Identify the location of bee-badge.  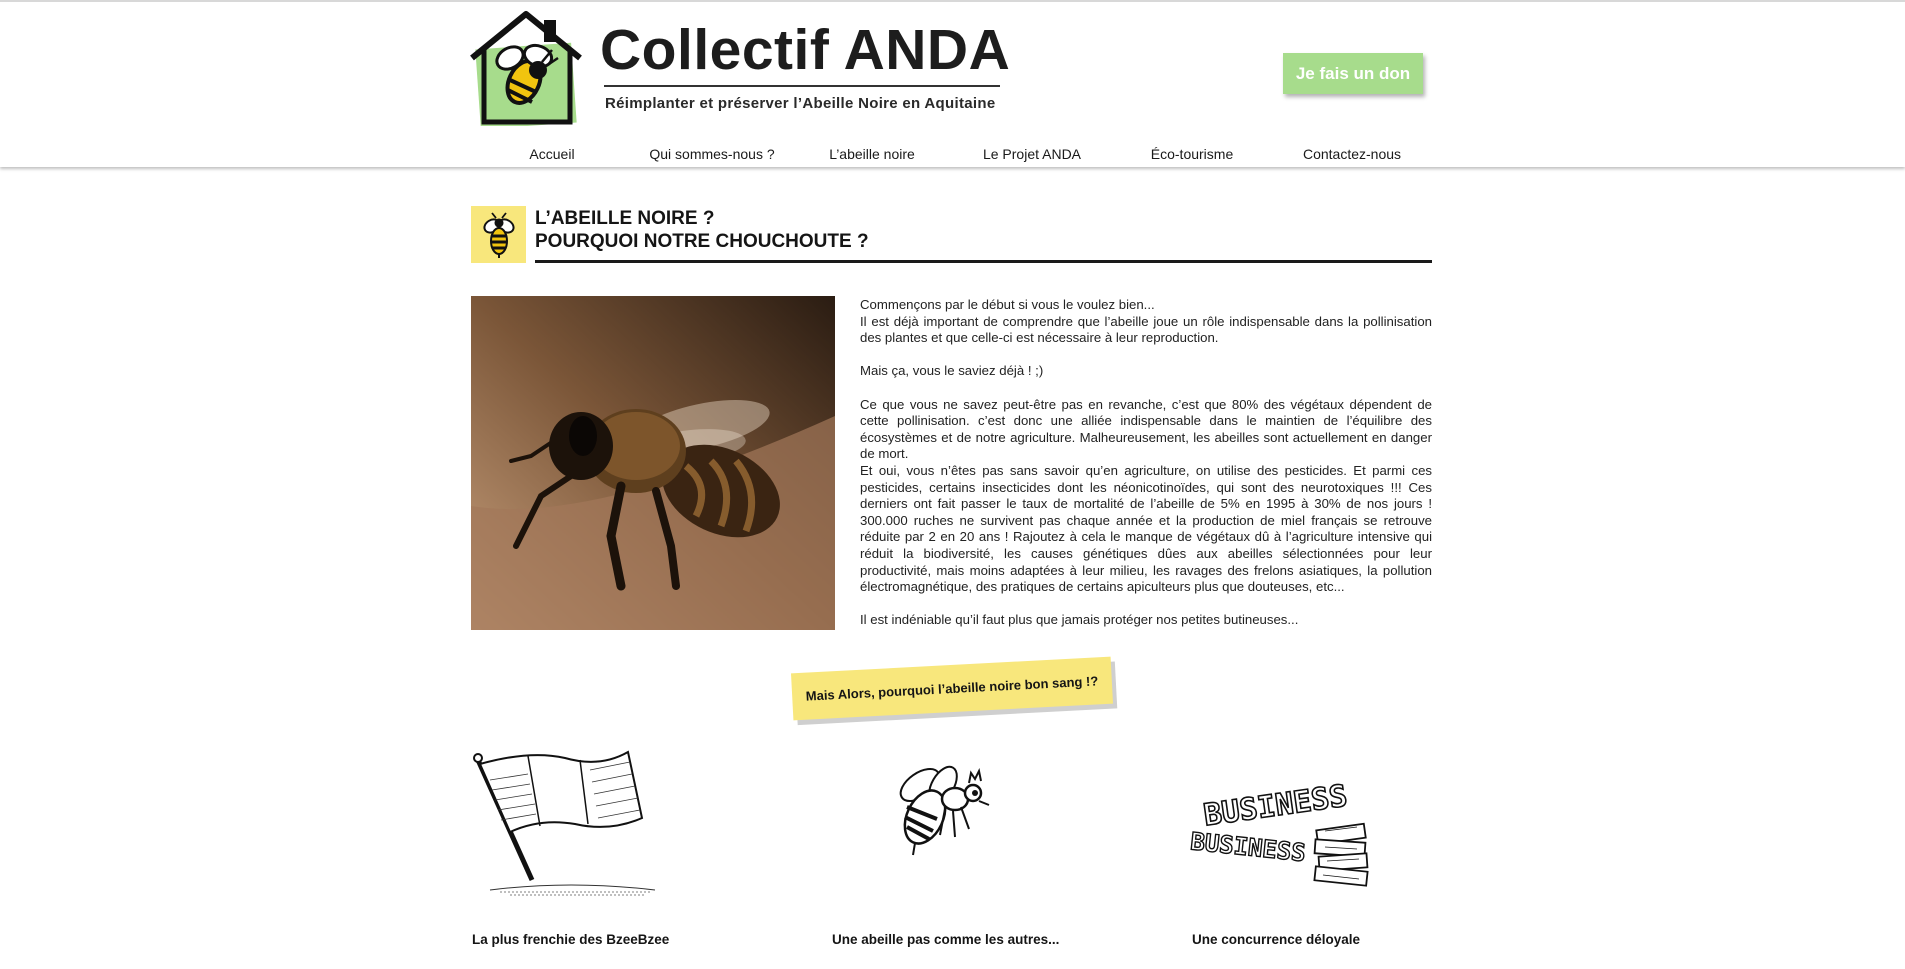
(498, 234).